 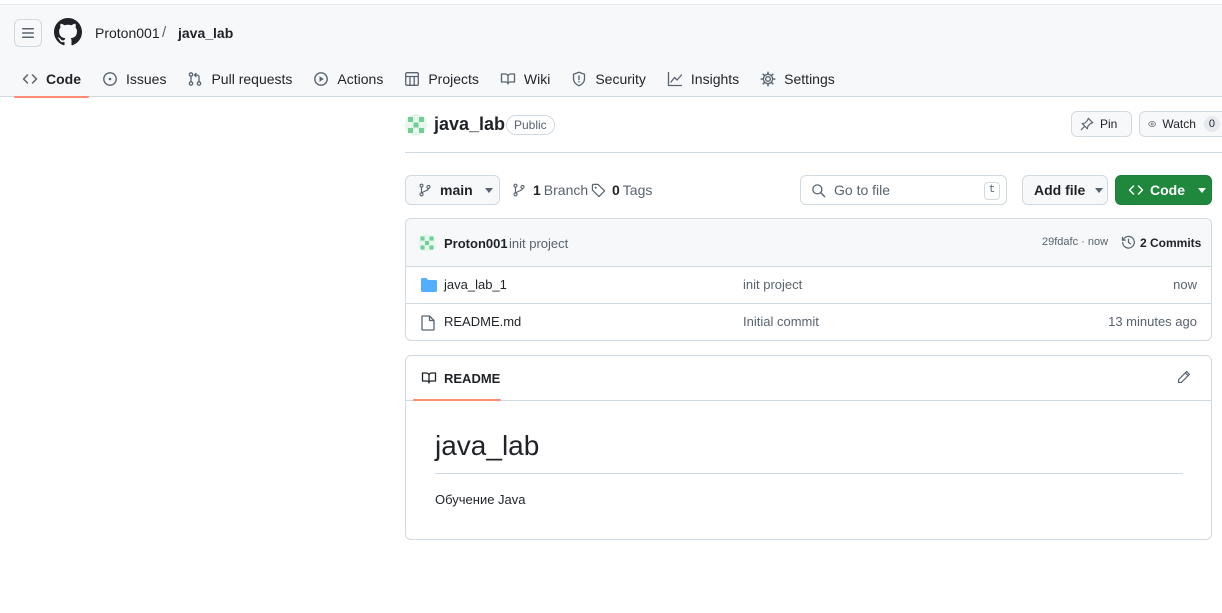 I want to click on hamburger-icon, so click(x=28, y=33).